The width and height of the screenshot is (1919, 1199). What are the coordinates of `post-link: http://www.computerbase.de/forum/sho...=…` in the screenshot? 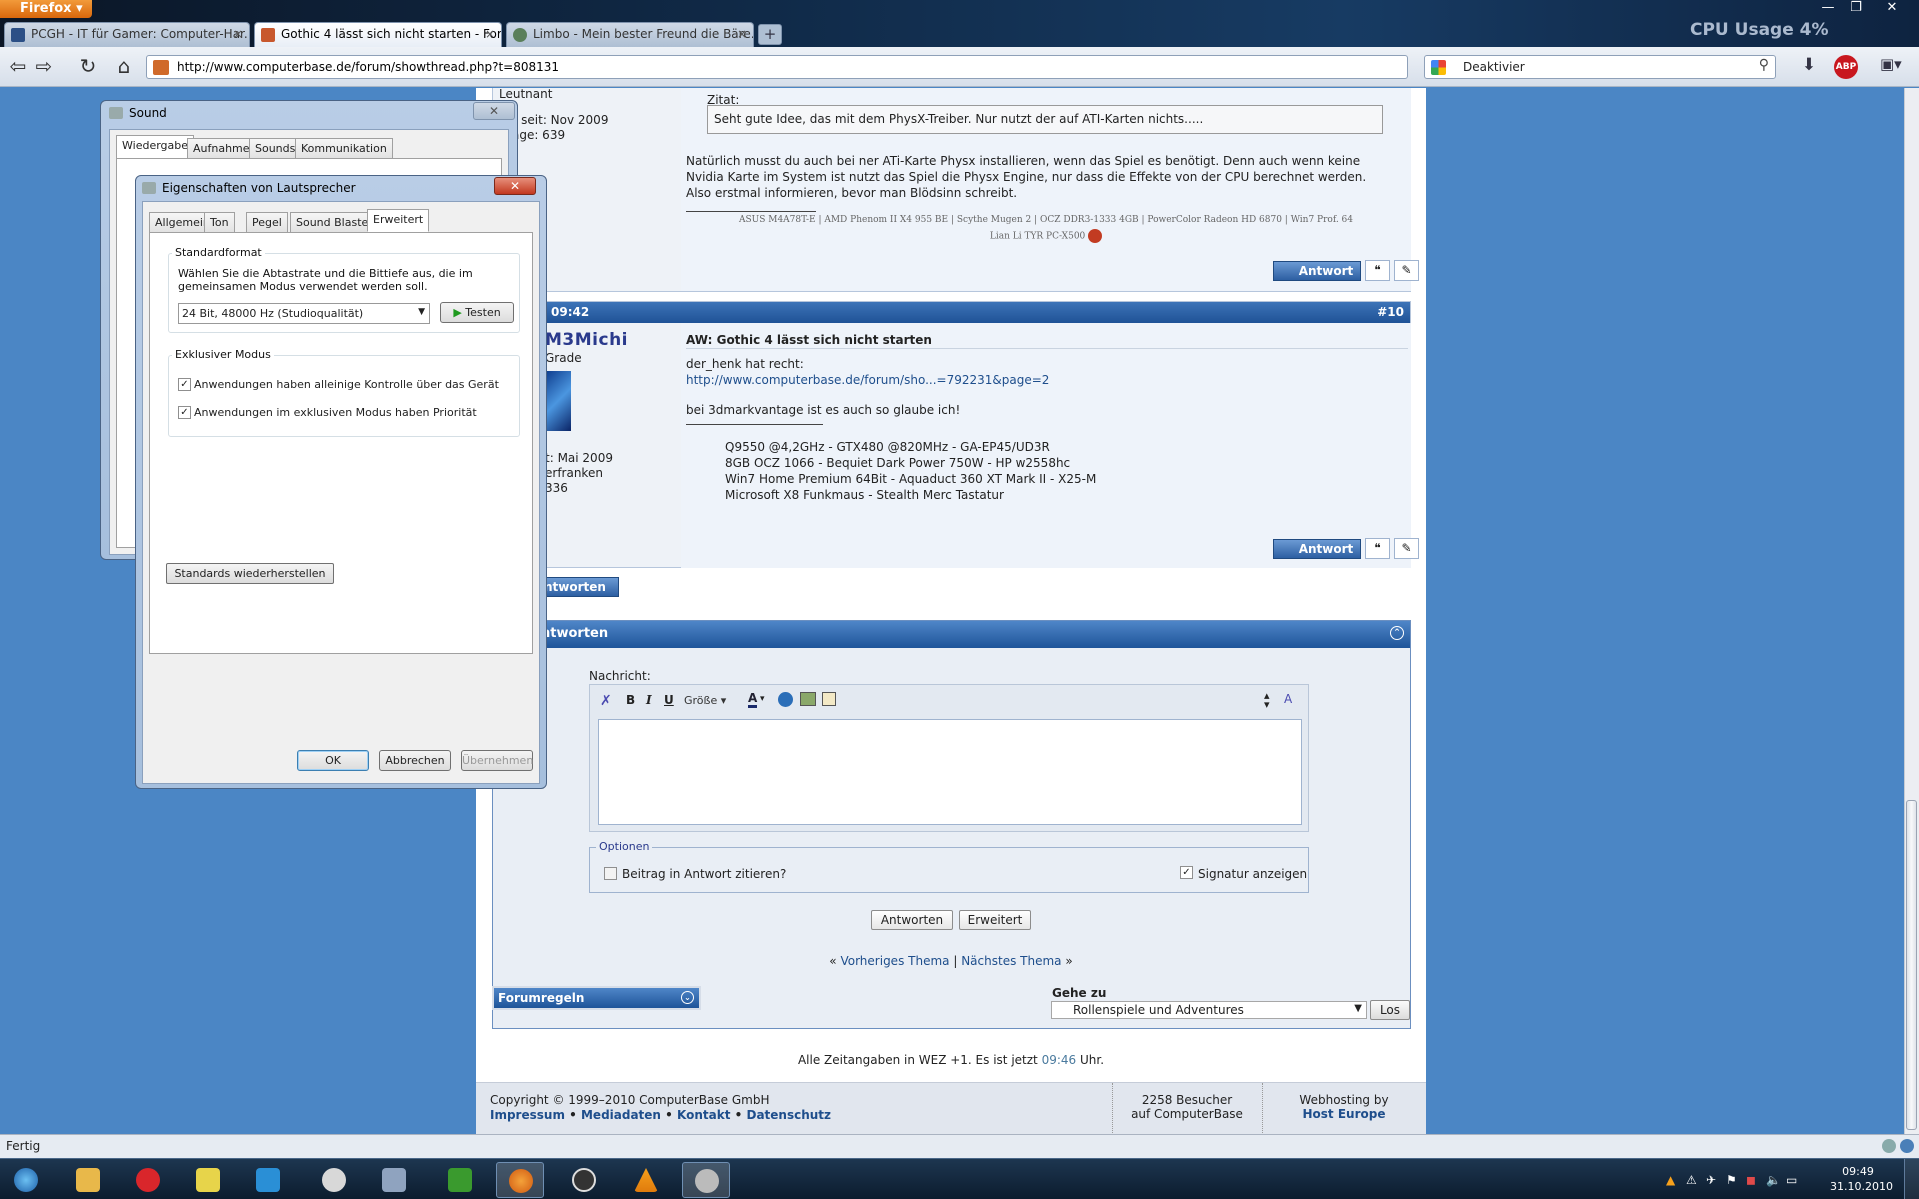 It's located at (867, 380).